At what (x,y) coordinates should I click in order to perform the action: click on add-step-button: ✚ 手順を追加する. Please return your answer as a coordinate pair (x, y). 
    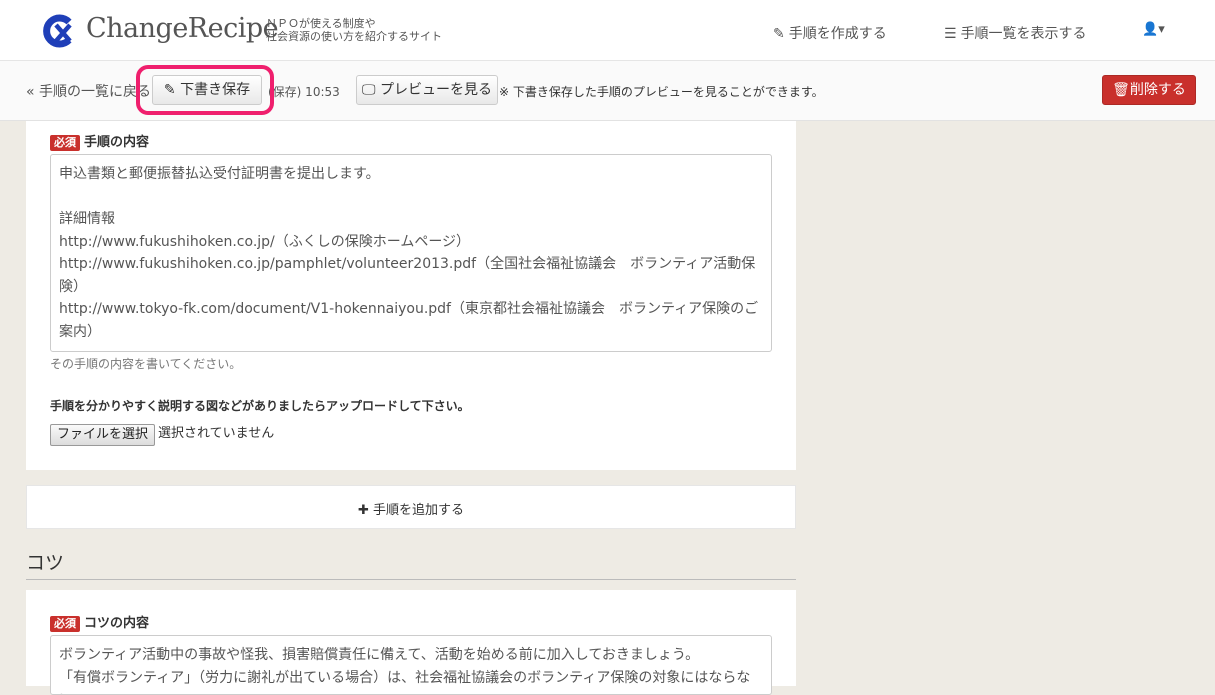
    Looking at the image, I should click on (411, 508).